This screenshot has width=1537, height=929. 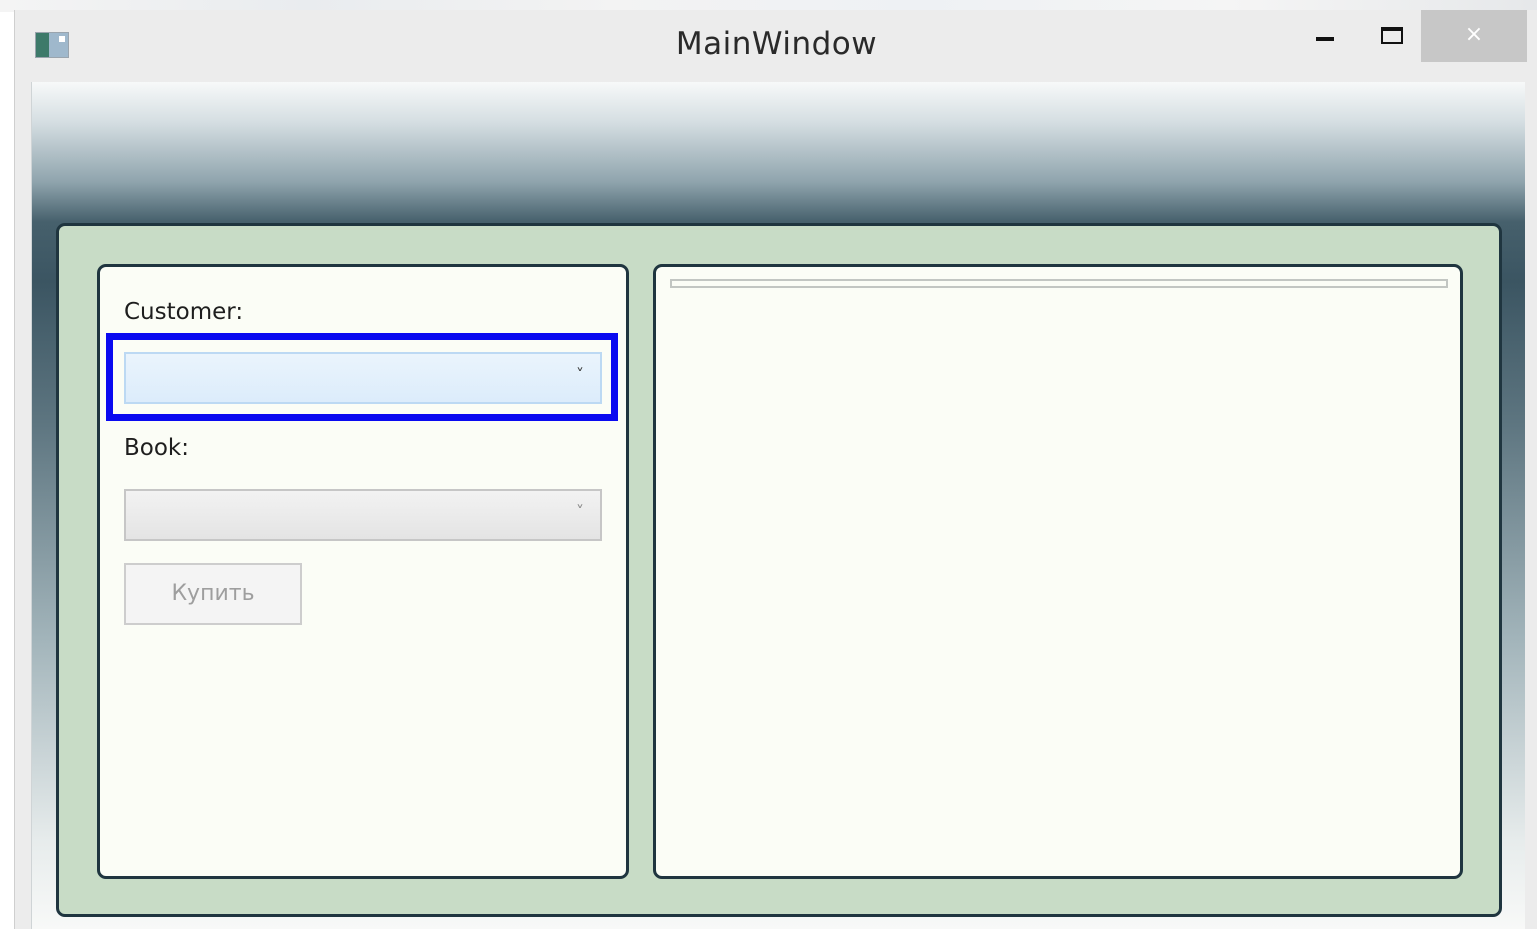 What do you see at coordinates (184, 312) in the screenshot?
I see `customer-label: Customer:` at bounding box center [184, 312].